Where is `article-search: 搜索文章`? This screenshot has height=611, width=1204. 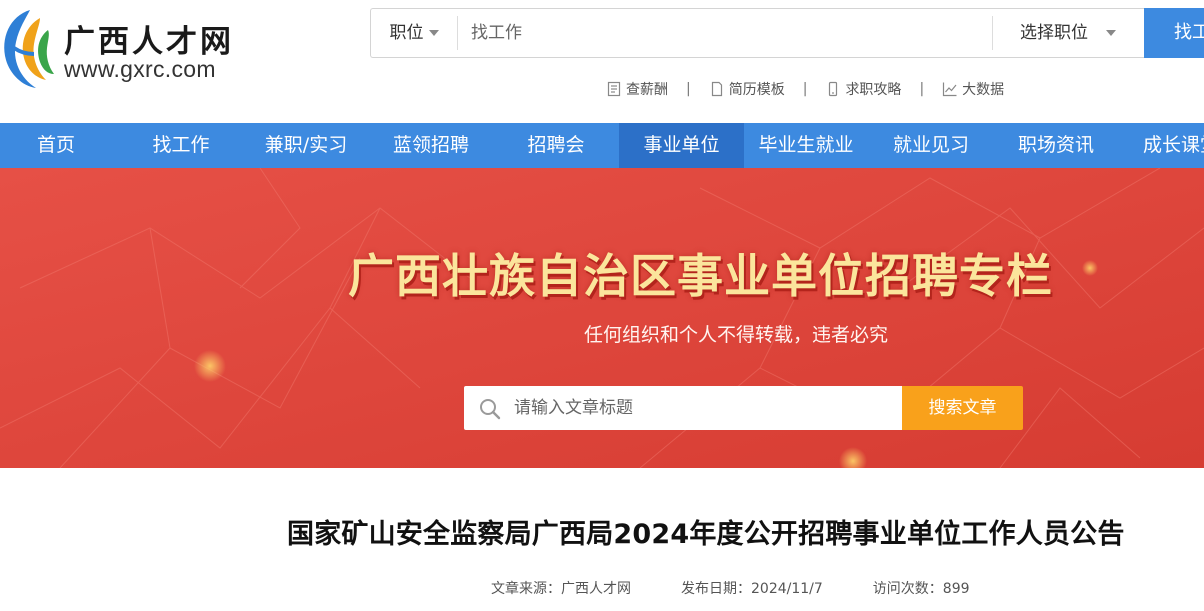 article-search: 搜索文章 is located at coordinates (743, 408).